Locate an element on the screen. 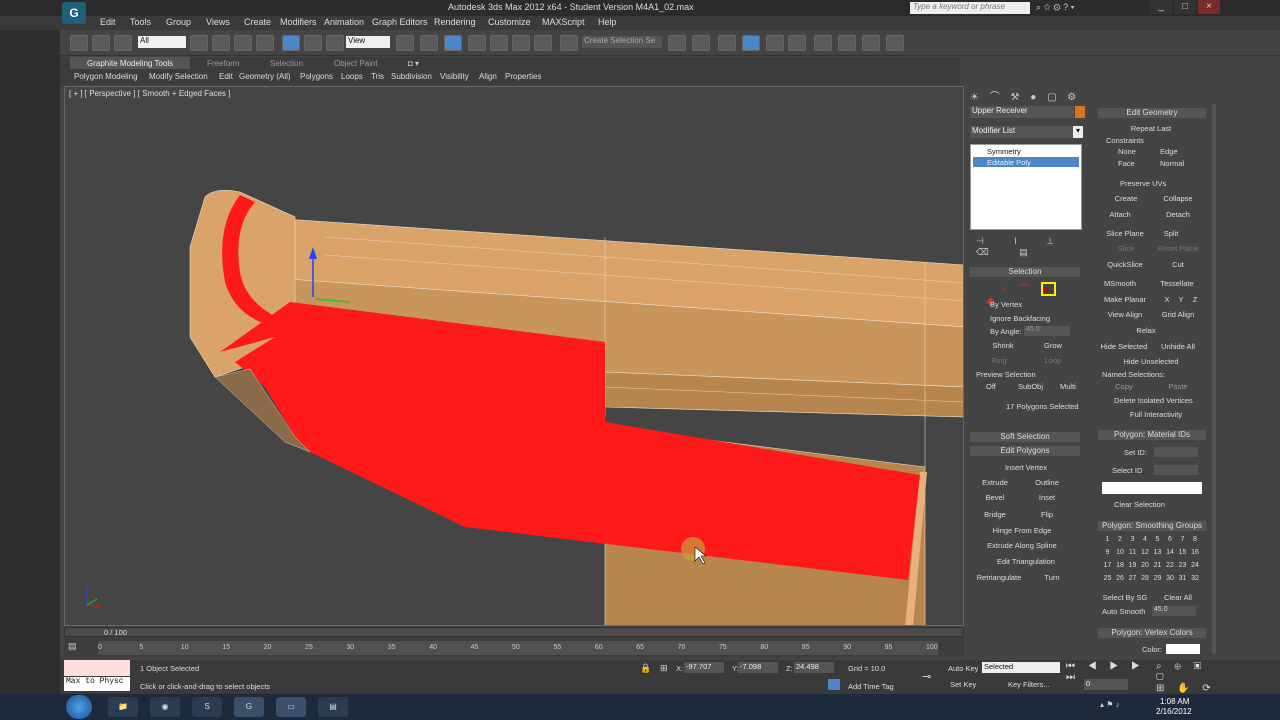 This screenshot has width=1280, height=720. preview-subobj-radio: SubObj is located at coordinates (1030, 386).